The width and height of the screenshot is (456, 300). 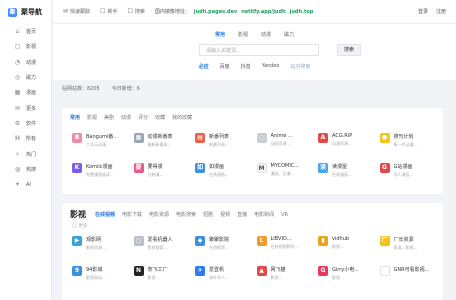 I want to click on category-tab: 我的收藏, so click(x=182, y=117).